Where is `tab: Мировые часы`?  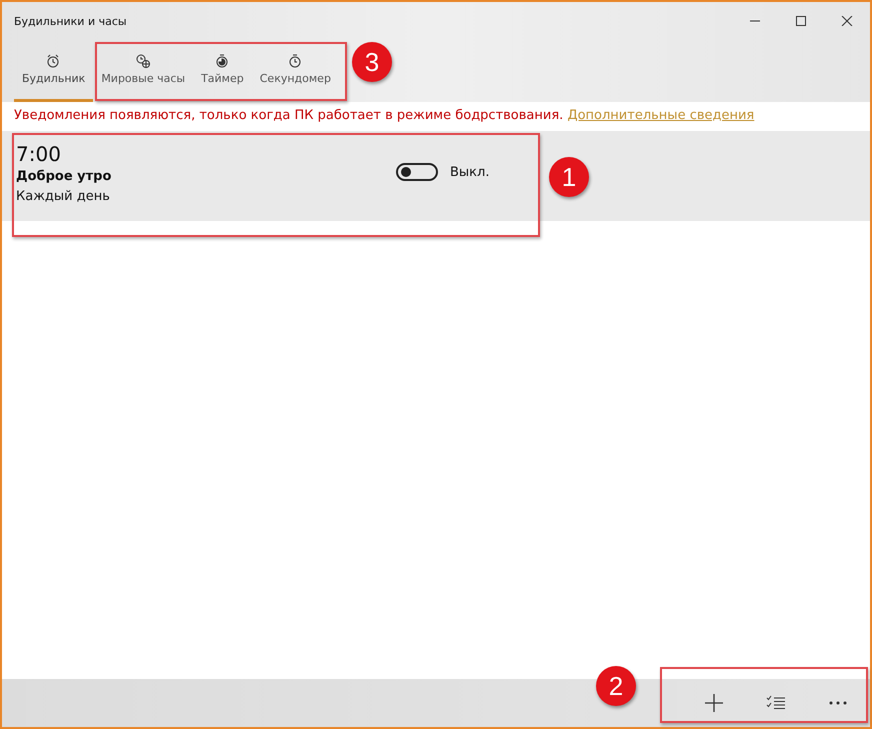
tab: Мировые часы is located at coordinates (143, 71).